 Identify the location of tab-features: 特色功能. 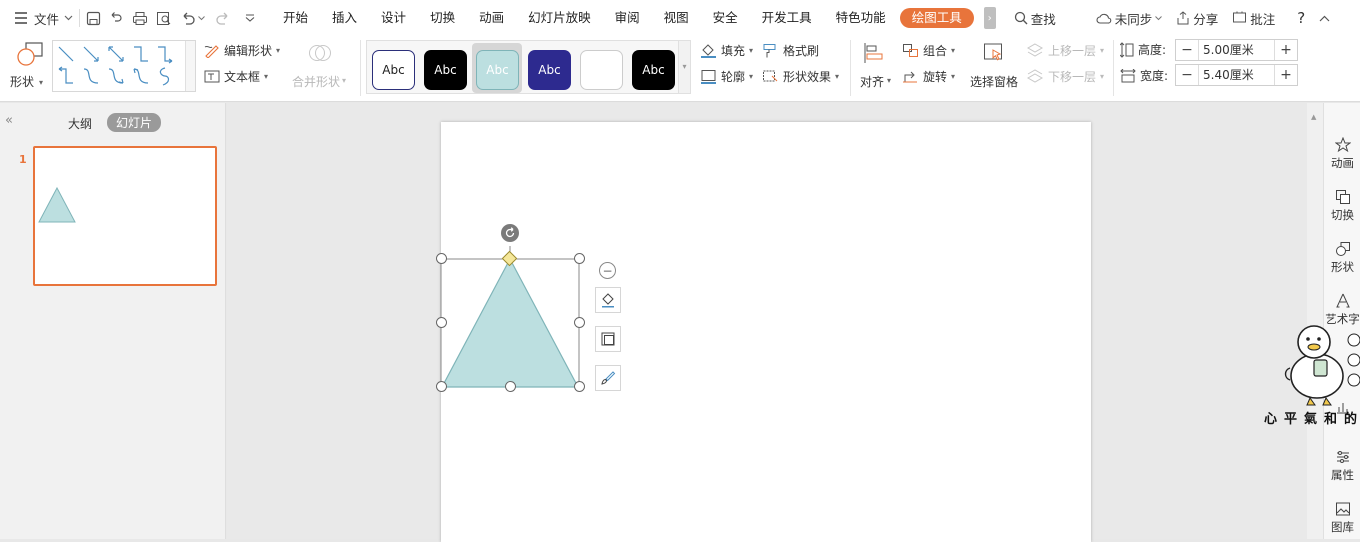
(861, 18).